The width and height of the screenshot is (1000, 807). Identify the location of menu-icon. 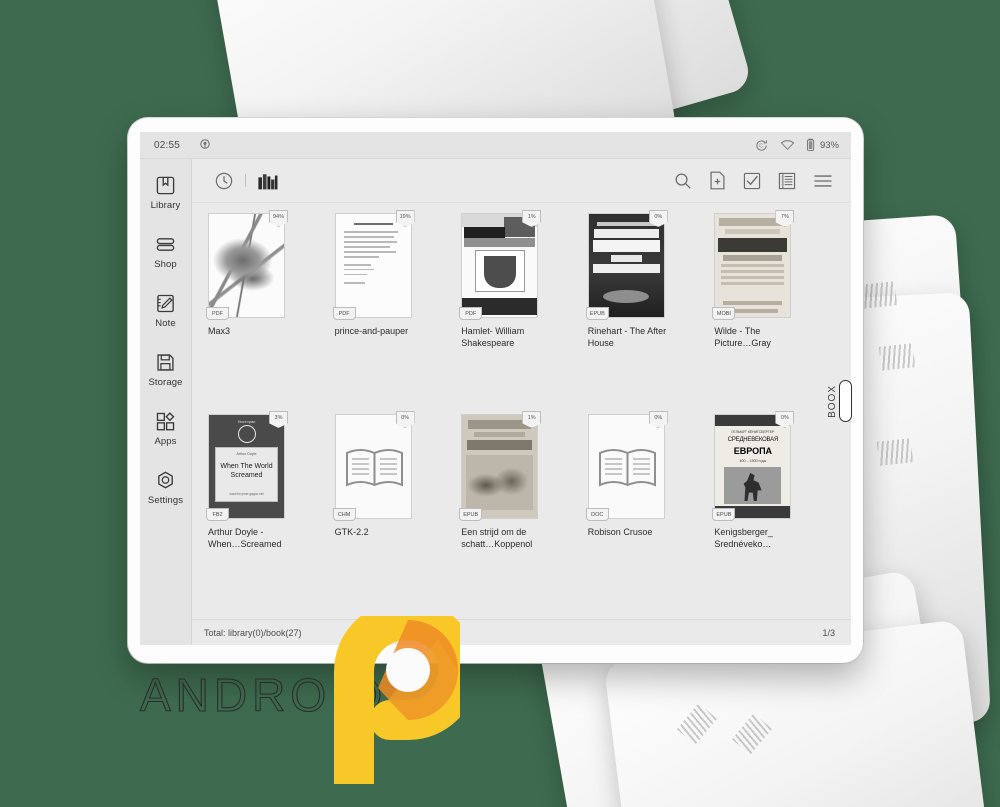
(823, 181).